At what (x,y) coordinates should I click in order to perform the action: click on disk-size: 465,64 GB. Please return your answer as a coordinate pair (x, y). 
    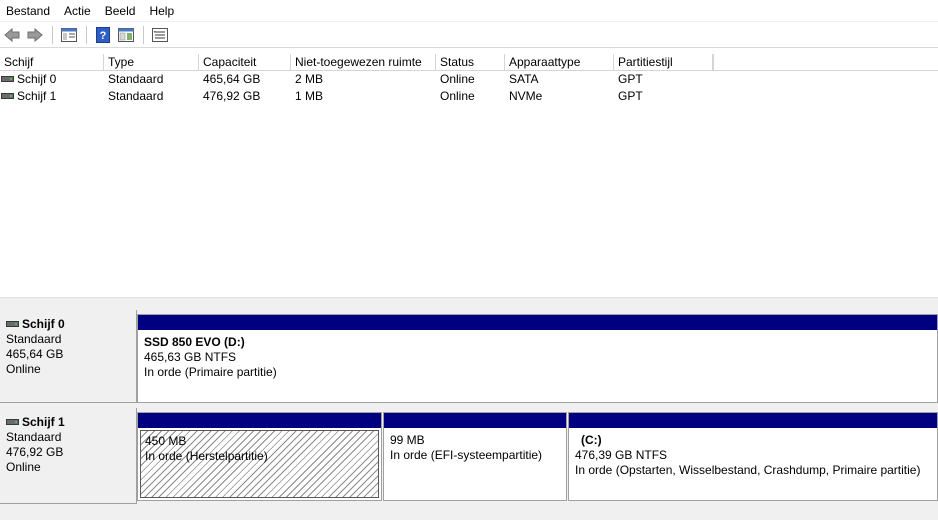
    Looking at the image, I should click on (35, 354).